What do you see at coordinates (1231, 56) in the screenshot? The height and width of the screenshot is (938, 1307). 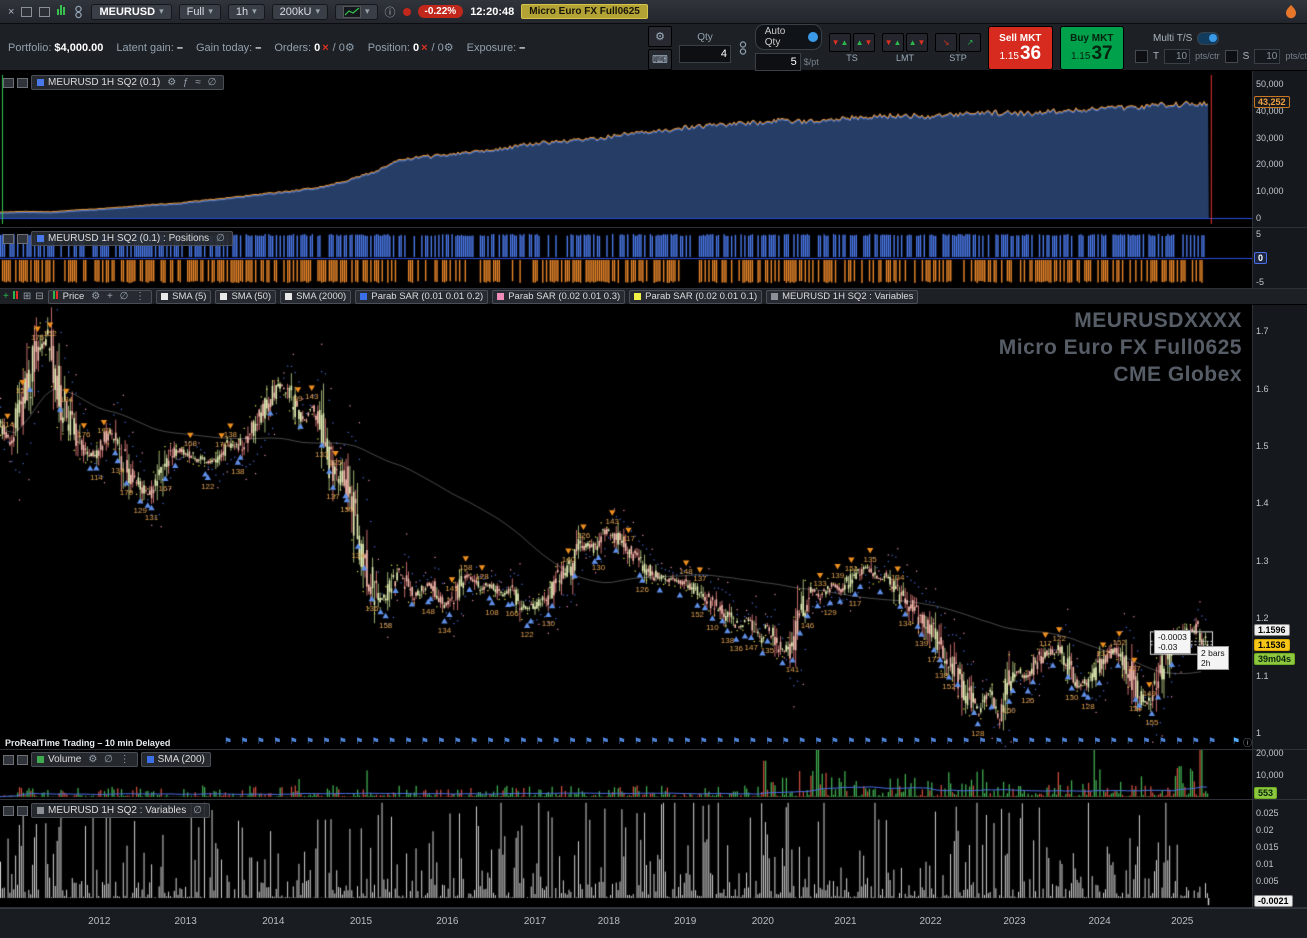 I see `stop-checkbox` at bounding box center [1231, 56].